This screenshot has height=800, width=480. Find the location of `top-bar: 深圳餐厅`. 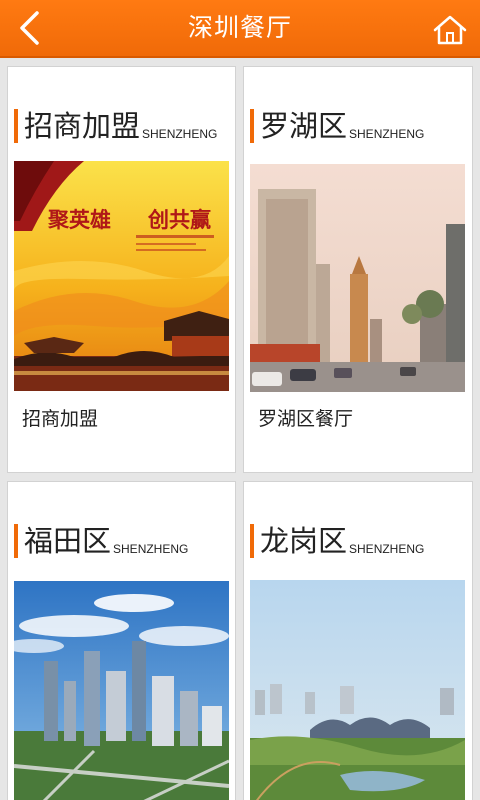

top-bar: 深圳餐厅 is located at coordinates (240, 29).